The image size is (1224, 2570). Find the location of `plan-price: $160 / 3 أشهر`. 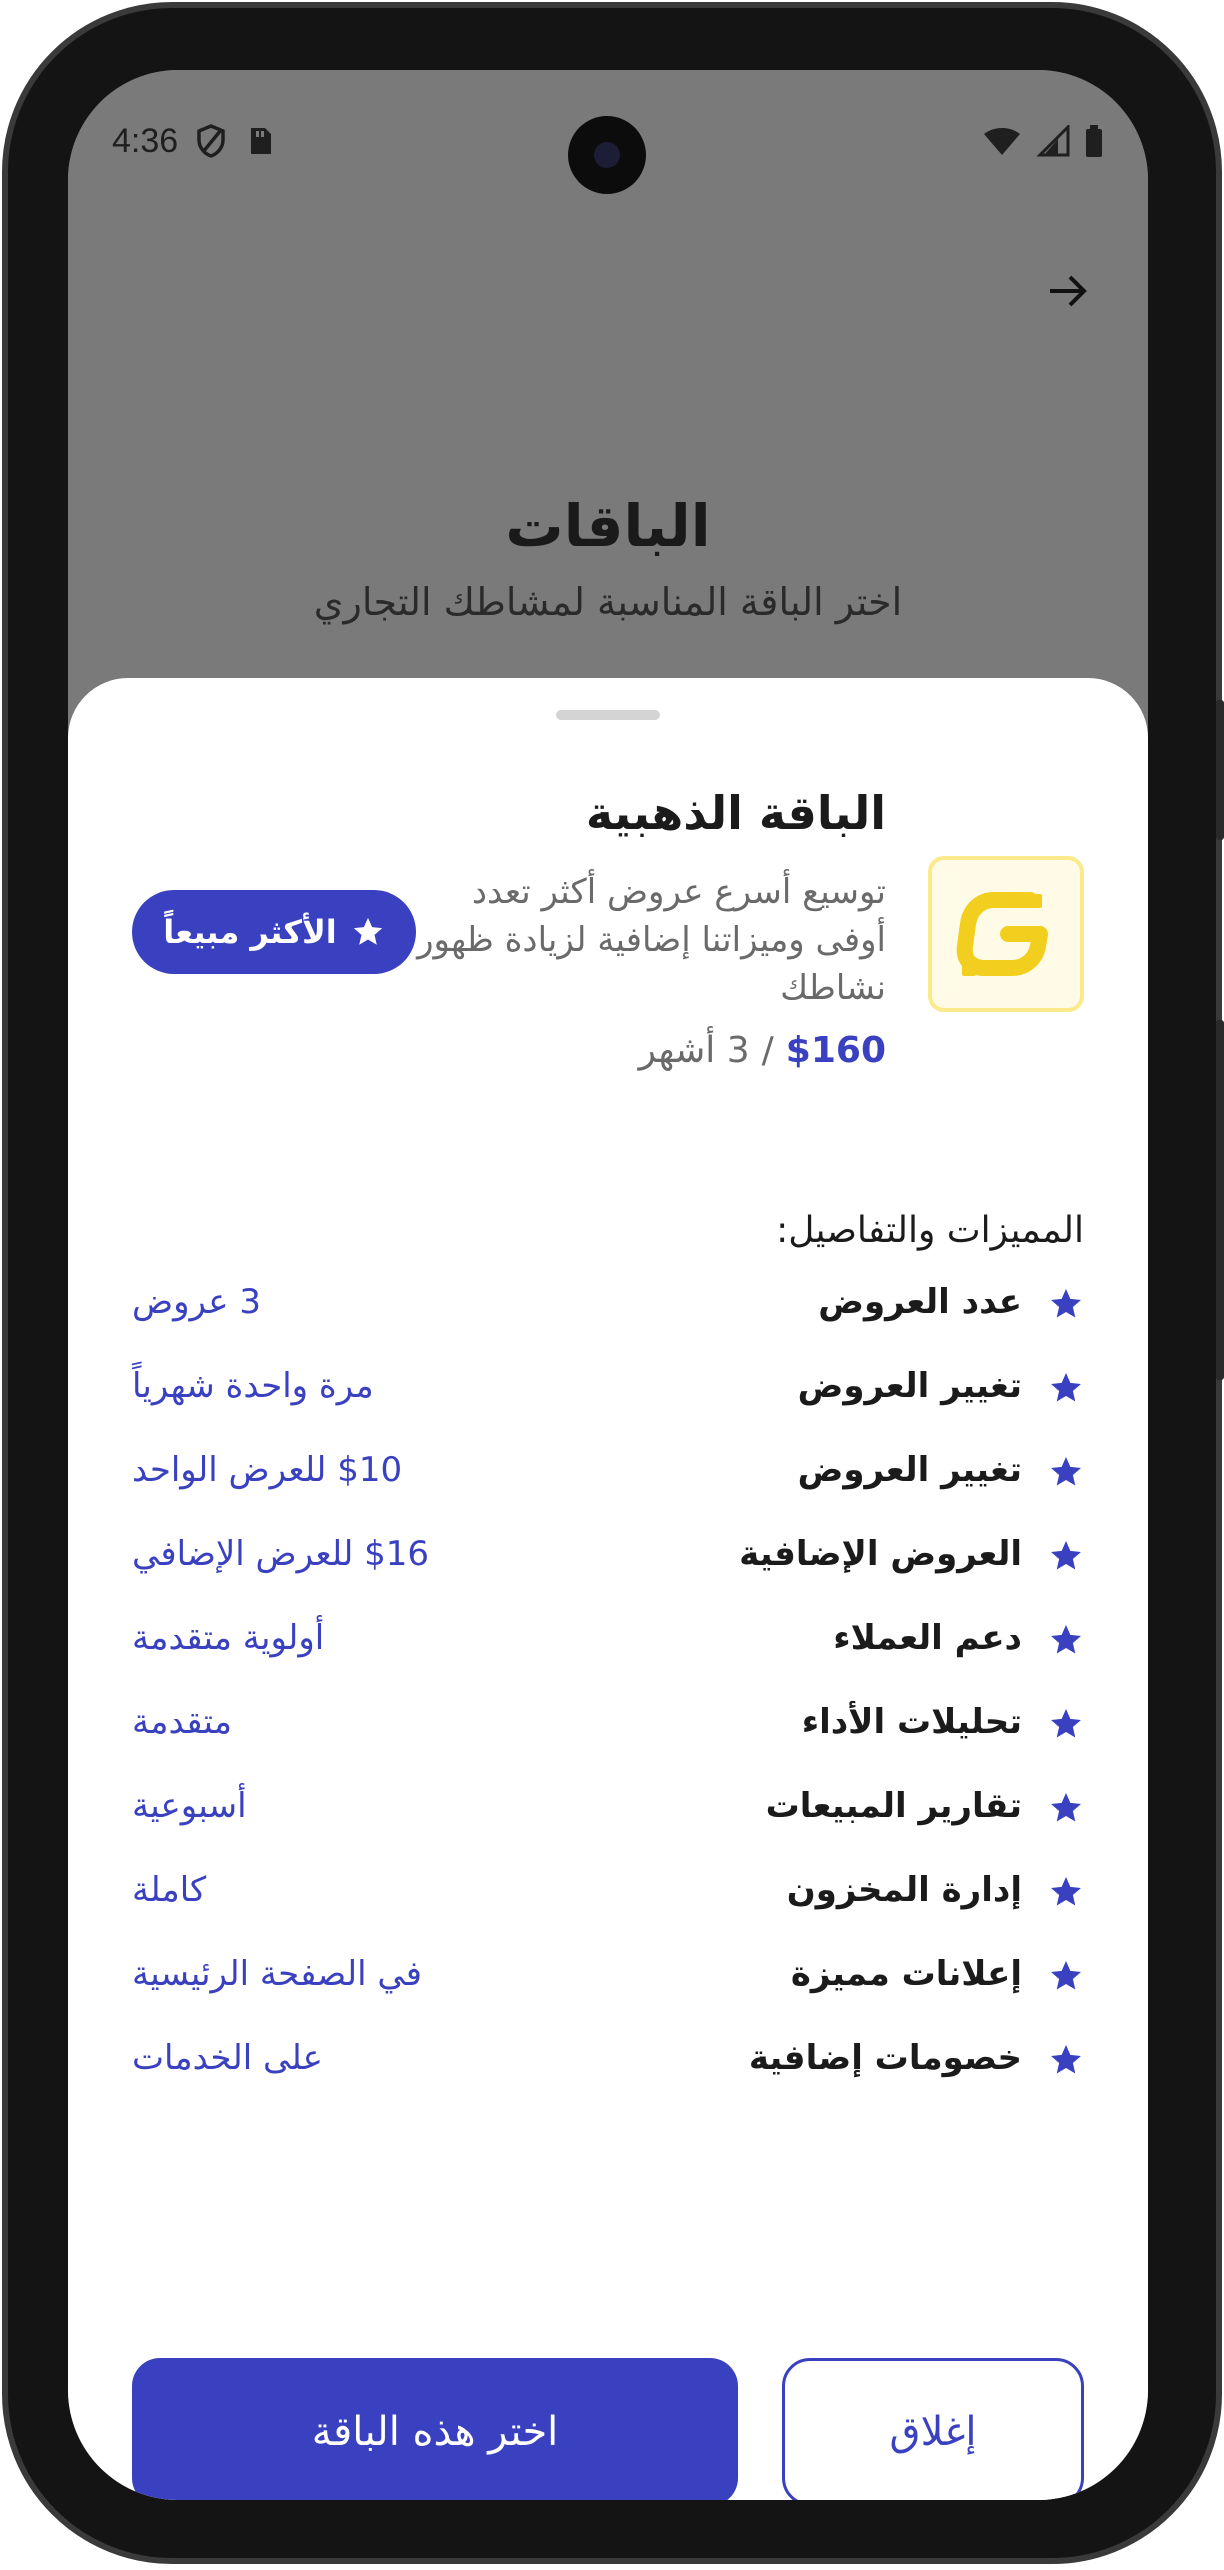

plan-price: $160 / 3 أشهر is located at coordinates (762, 1050).